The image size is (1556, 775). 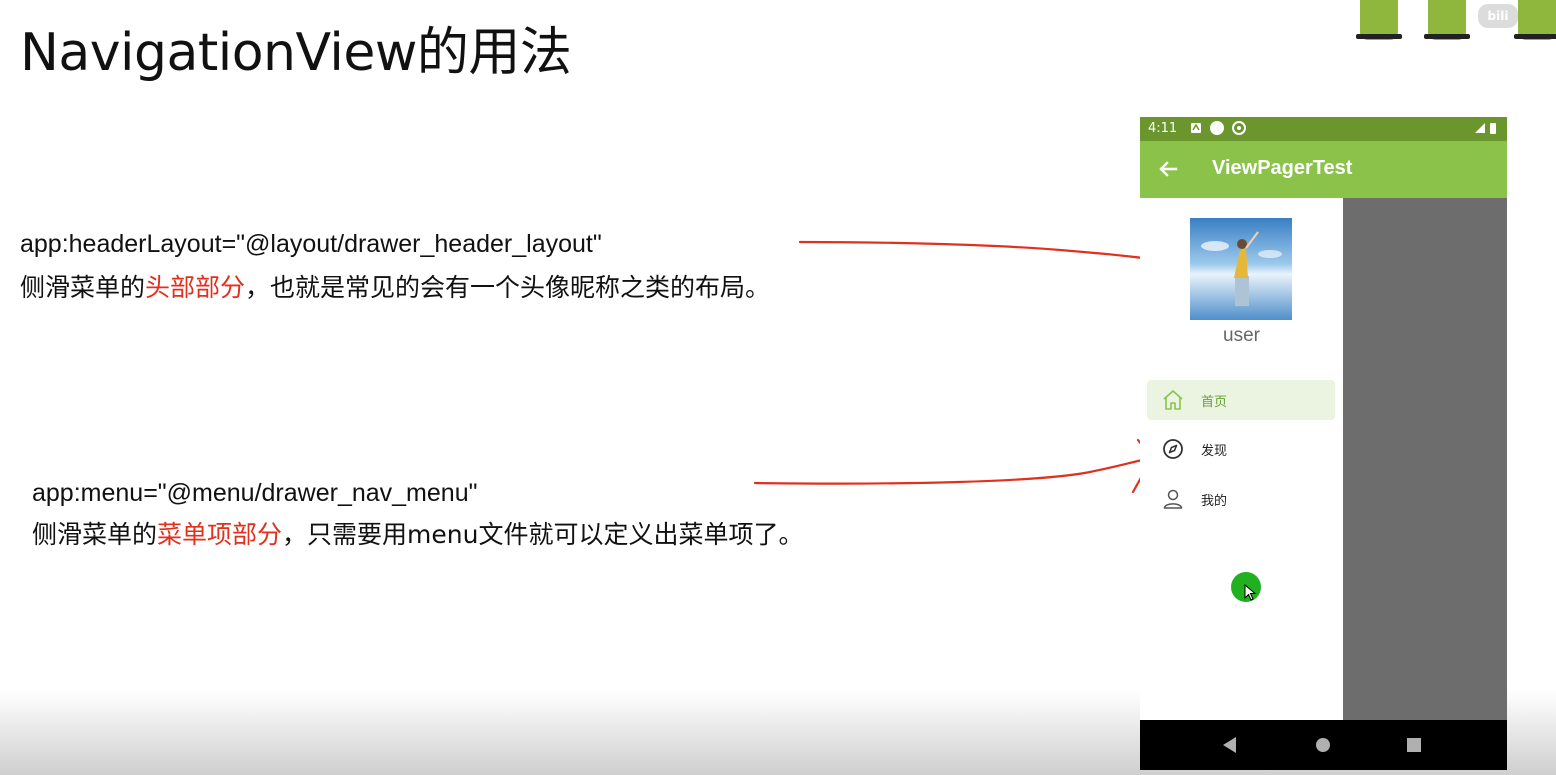 What do you see at coordinates (220, 534) in the screenshot?
I see `highlighted-term: 菜单项部分` at bounding box center [220, 534].